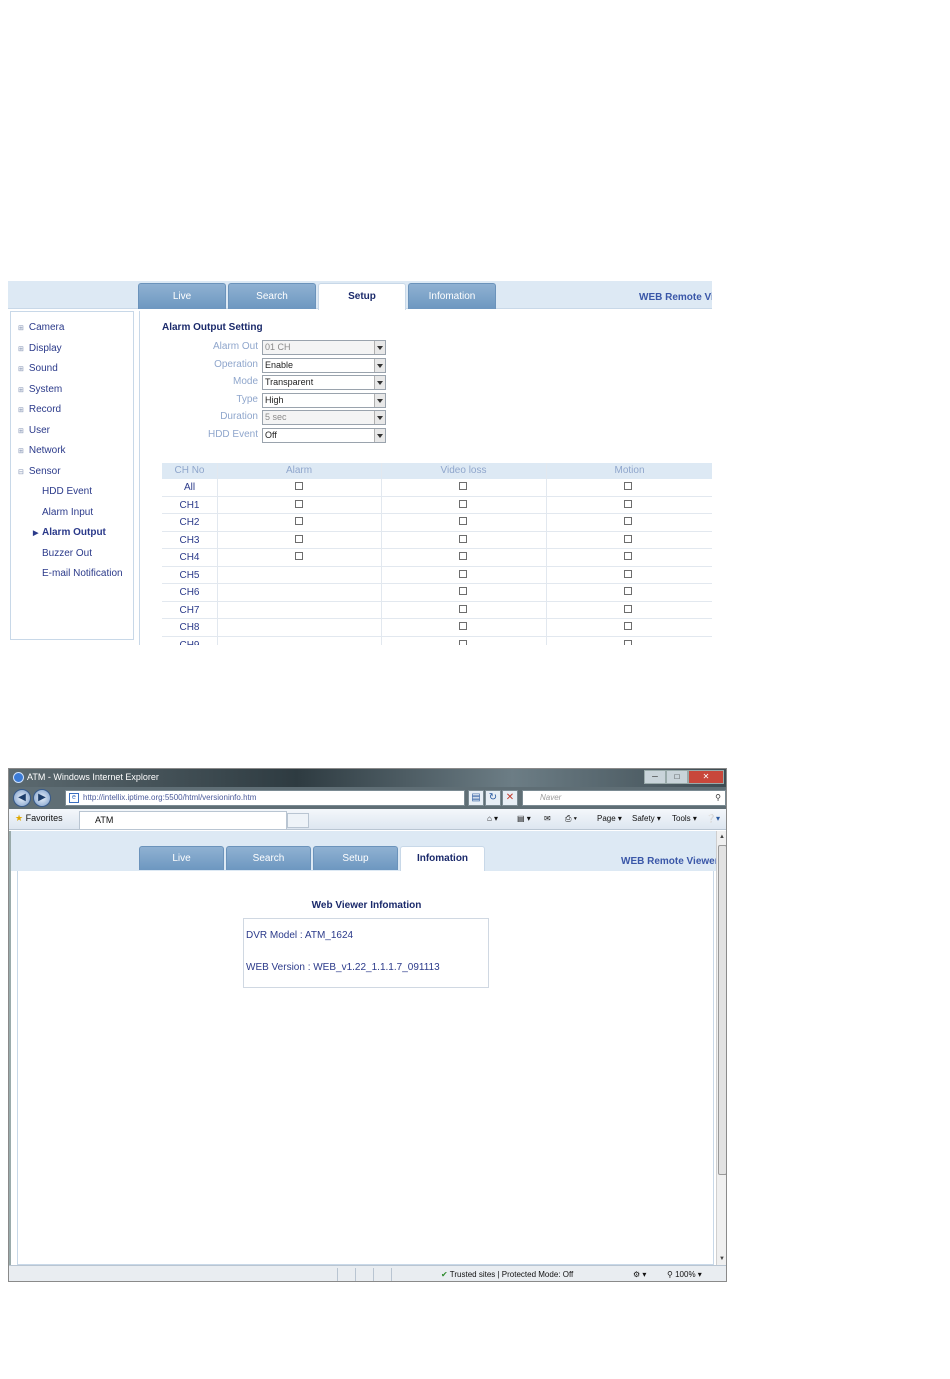 The width and height of the screenshot is (950, 1379). What do you see at coordinates (524, 818) in the screenshot?
I see `feeds-icon: ▤ ▾` at bounding box center [524, 818].